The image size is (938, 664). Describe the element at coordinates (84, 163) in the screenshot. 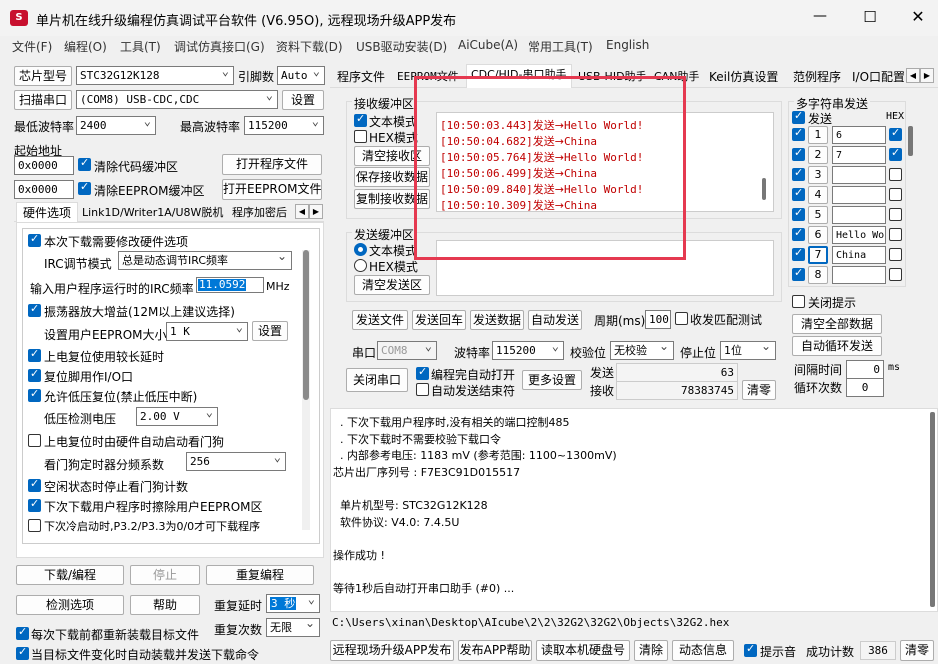

I see `clear-code-checkbox` at that location.